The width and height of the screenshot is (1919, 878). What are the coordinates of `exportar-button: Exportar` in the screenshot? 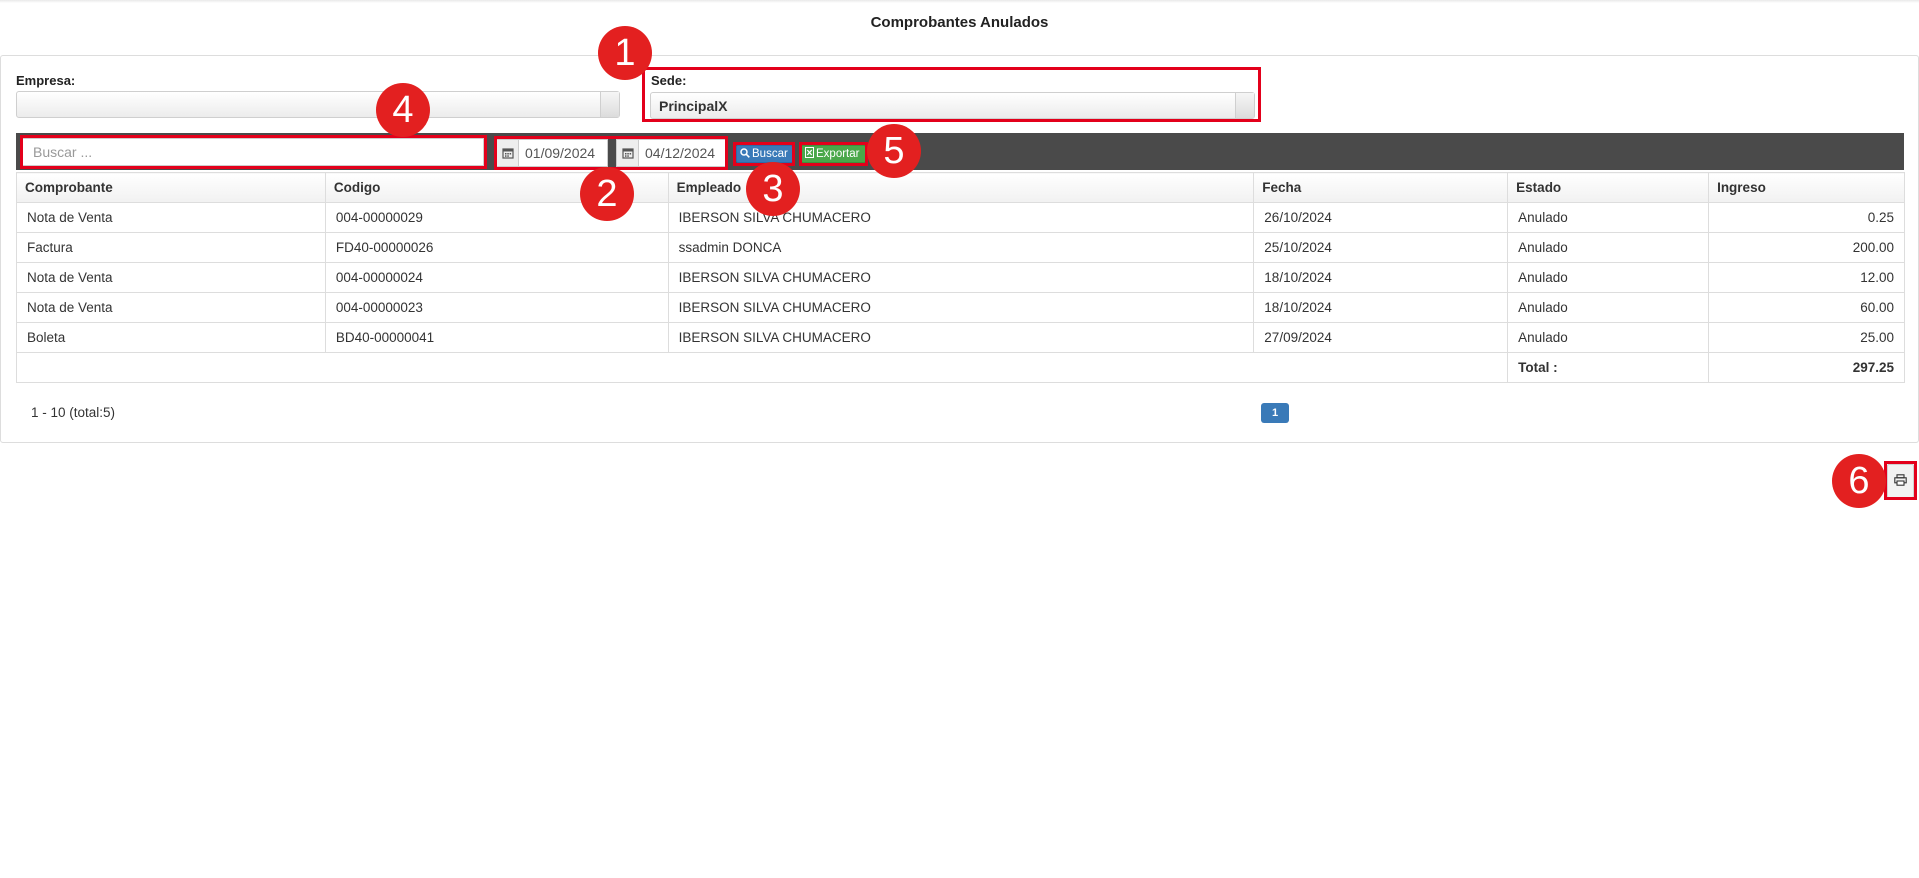 It's located at (833, 154).